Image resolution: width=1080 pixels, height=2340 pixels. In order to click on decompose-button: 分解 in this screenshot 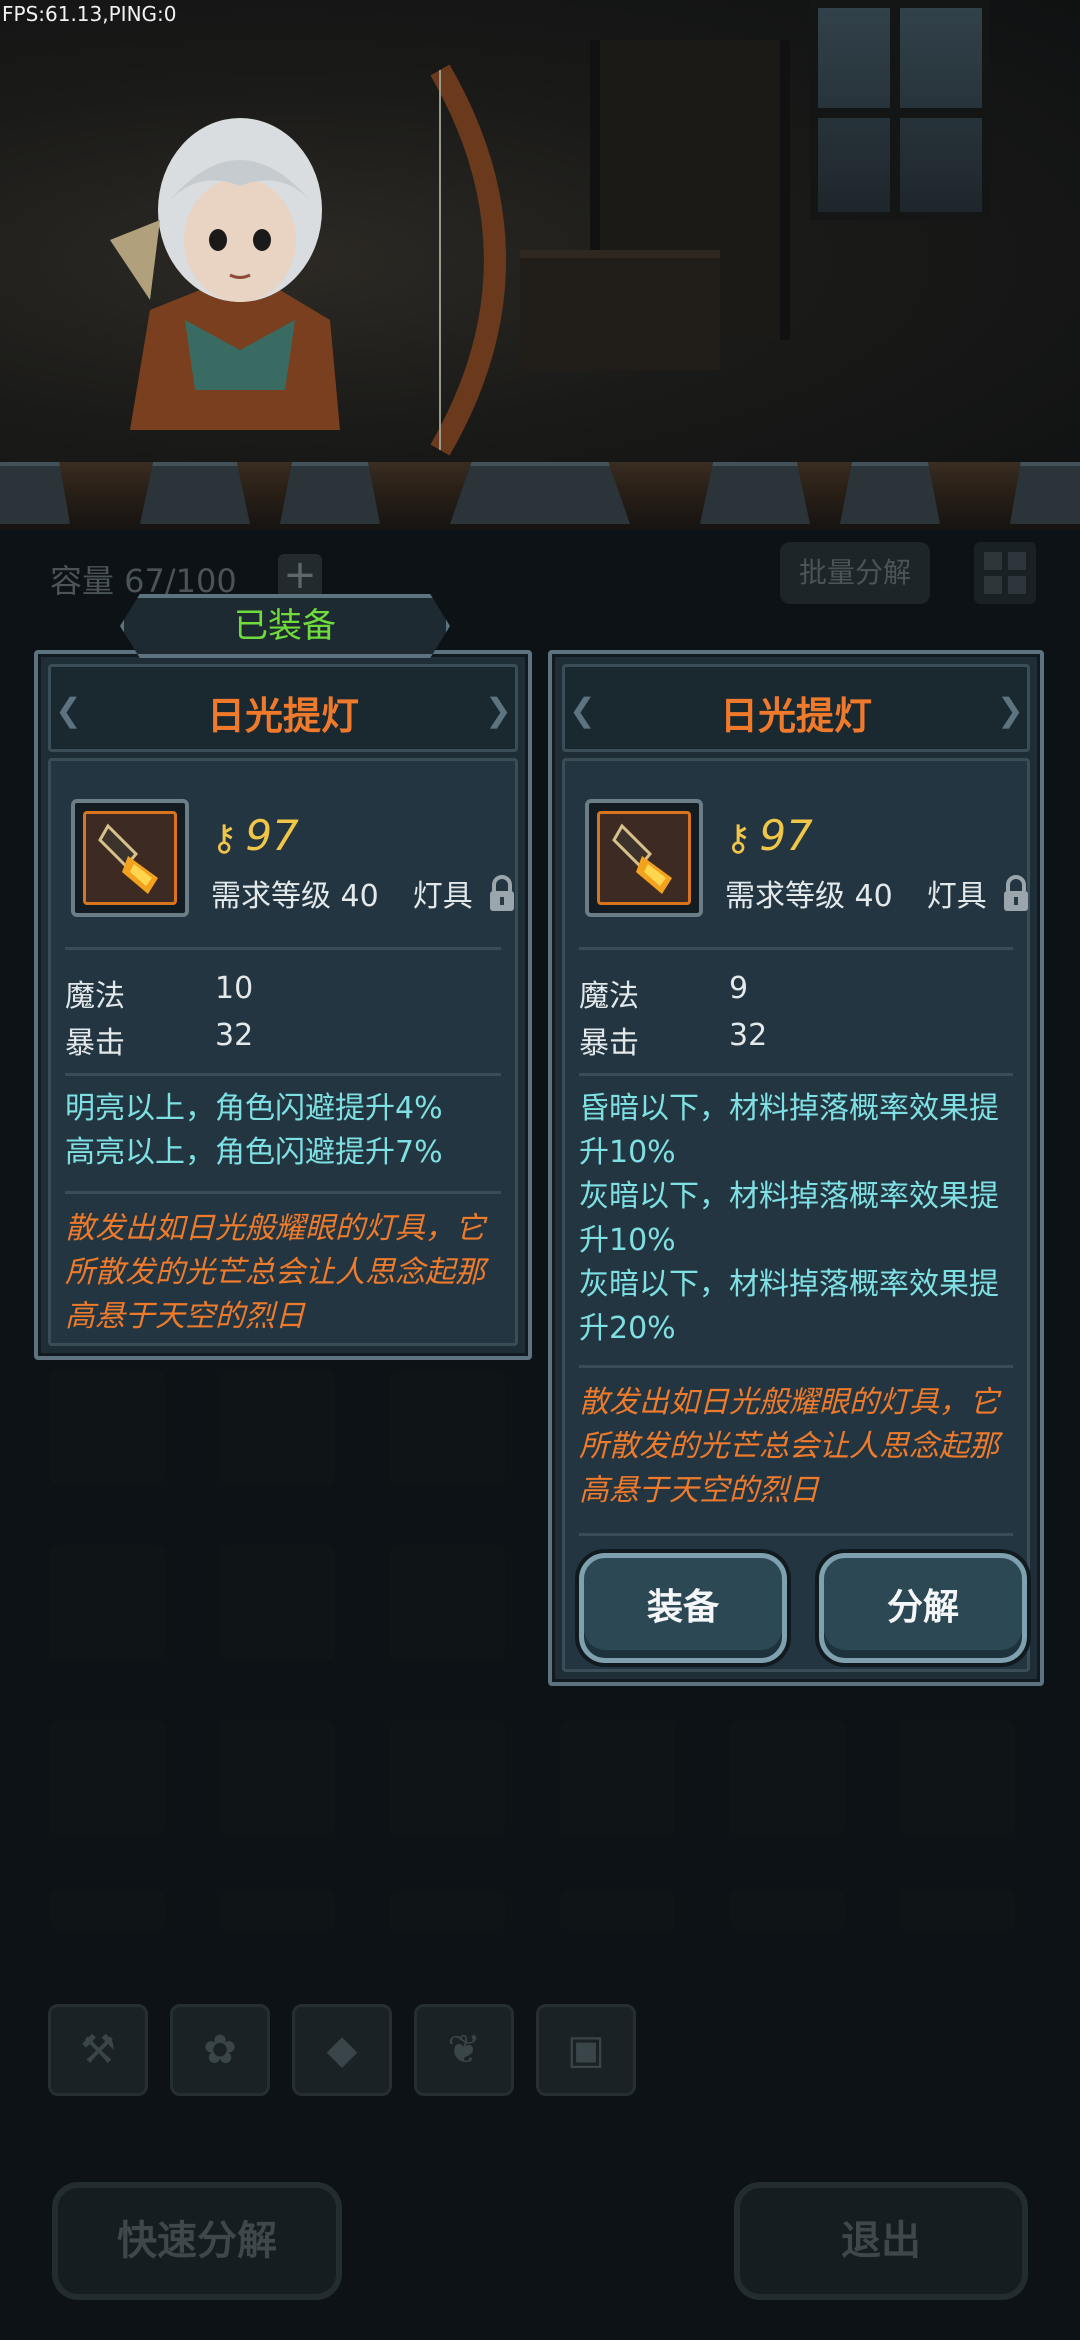, I will do `click(923, 1608)`.